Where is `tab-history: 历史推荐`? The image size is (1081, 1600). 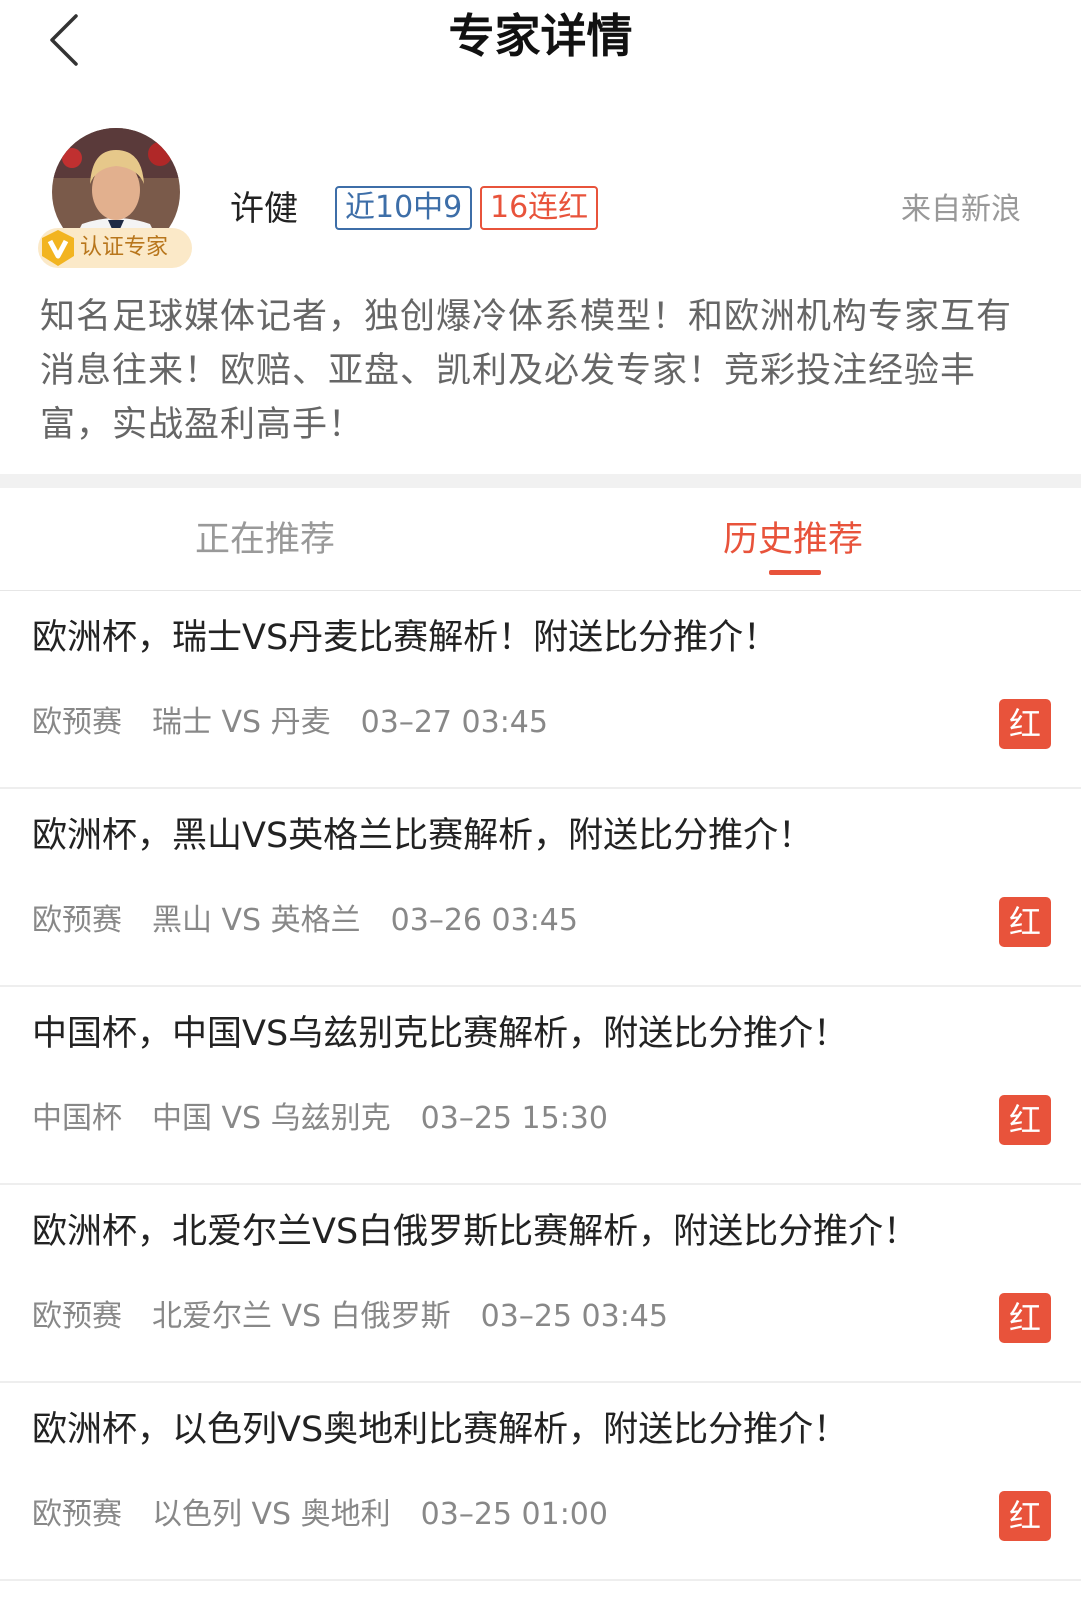
tab-history: 历史推荐 is located at coordinates (793, 540).